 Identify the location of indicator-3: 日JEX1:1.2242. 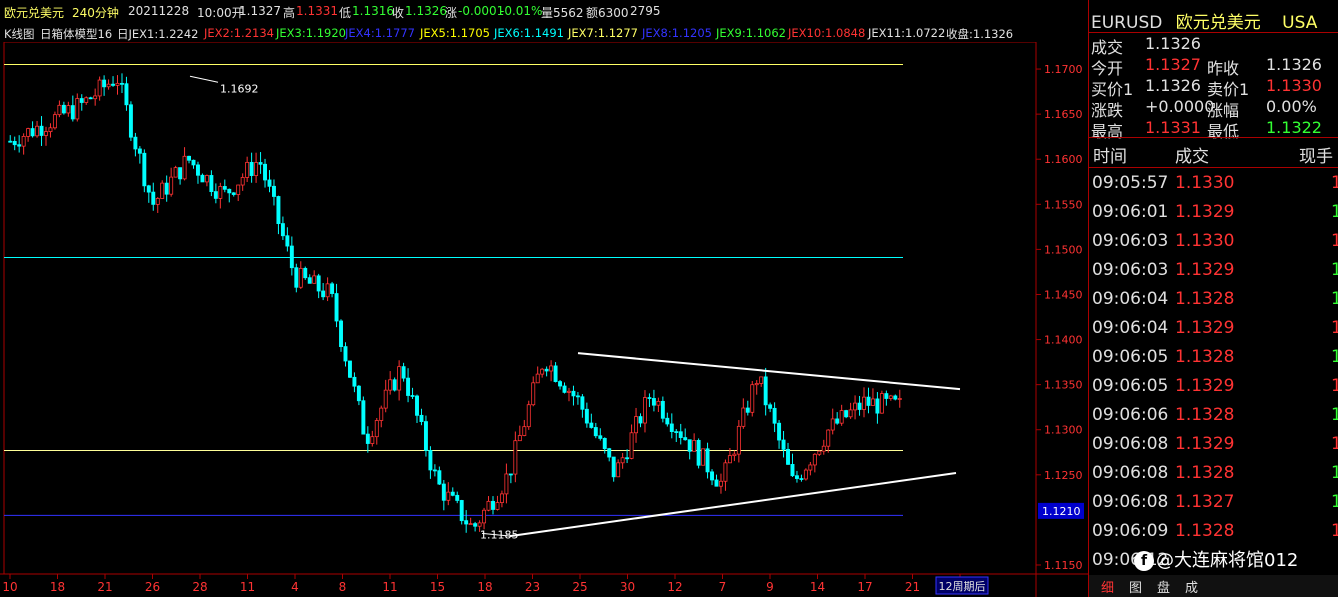
(158, 34).